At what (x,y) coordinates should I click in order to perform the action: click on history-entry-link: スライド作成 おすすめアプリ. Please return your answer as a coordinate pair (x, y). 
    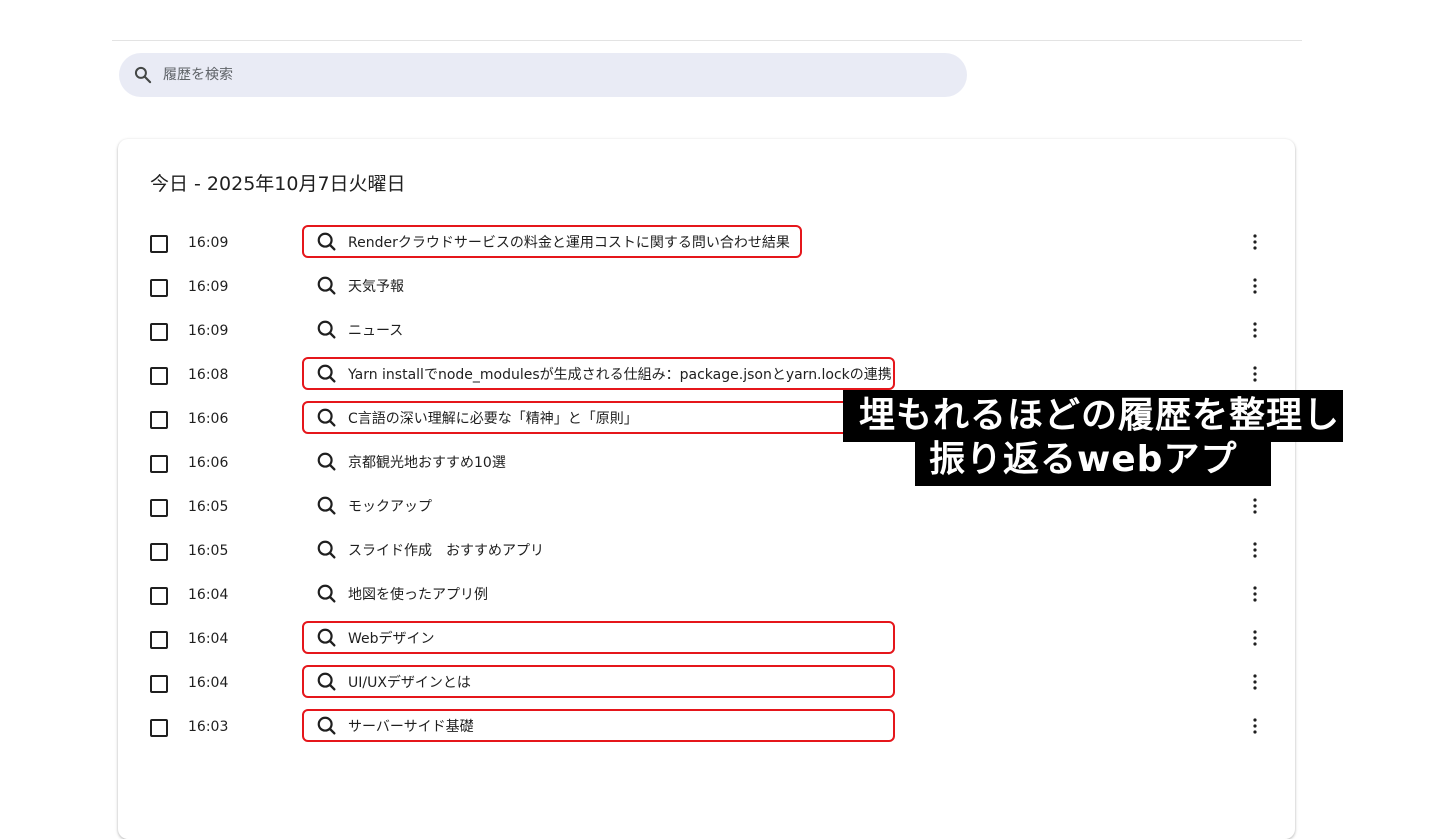
    Looking at the image, I should click on (429, 549).